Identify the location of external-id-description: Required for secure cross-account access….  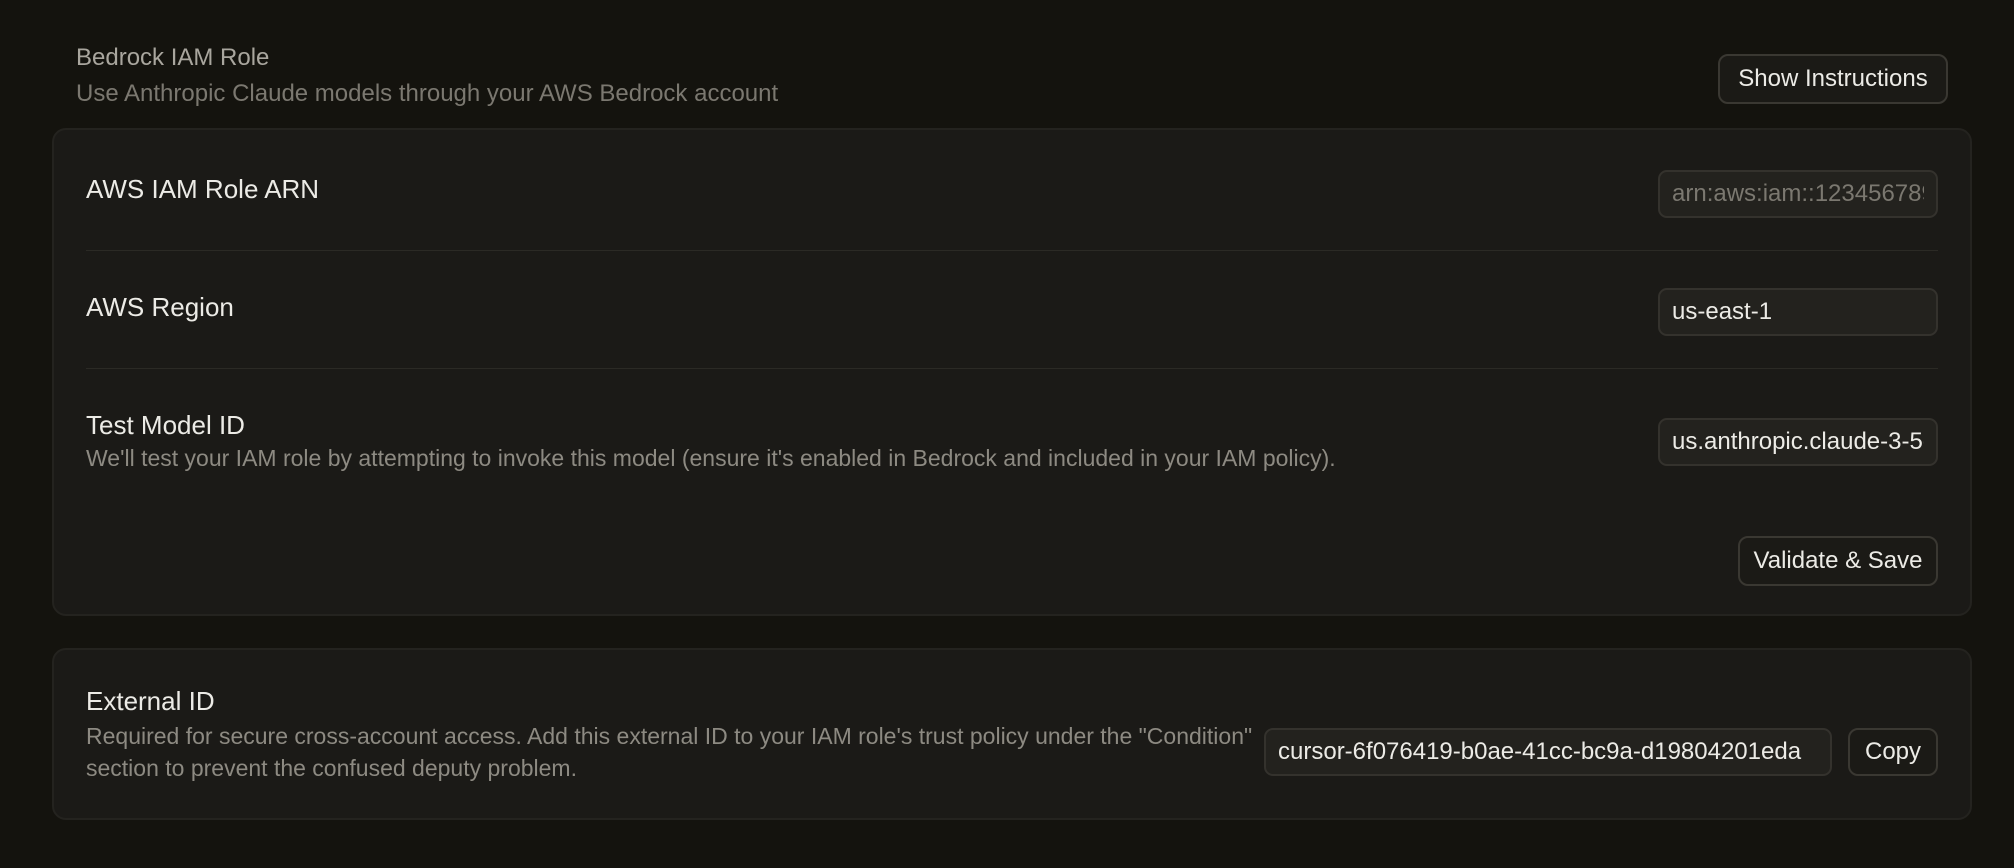
(669, 752).